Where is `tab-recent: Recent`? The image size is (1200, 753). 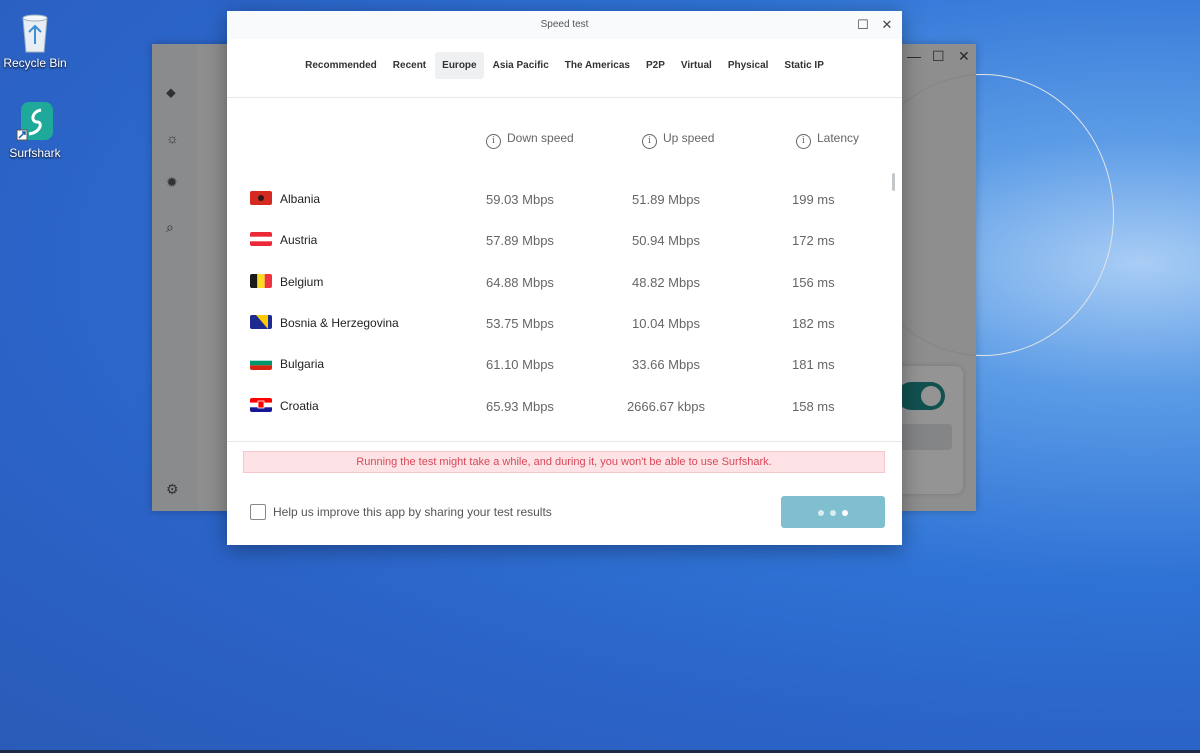
tab-recent: Recent is located at coordinates (409, 65).